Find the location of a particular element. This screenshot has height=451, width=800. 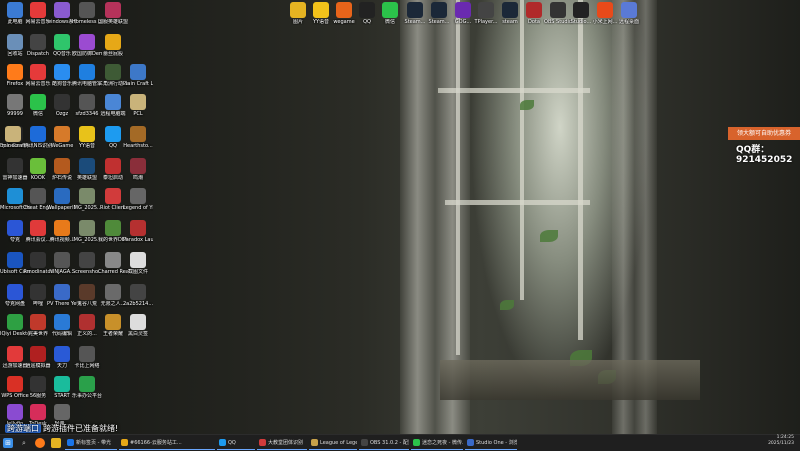

desktop-icon-label: Legend of YMIR is located at coordinates (138, 208).